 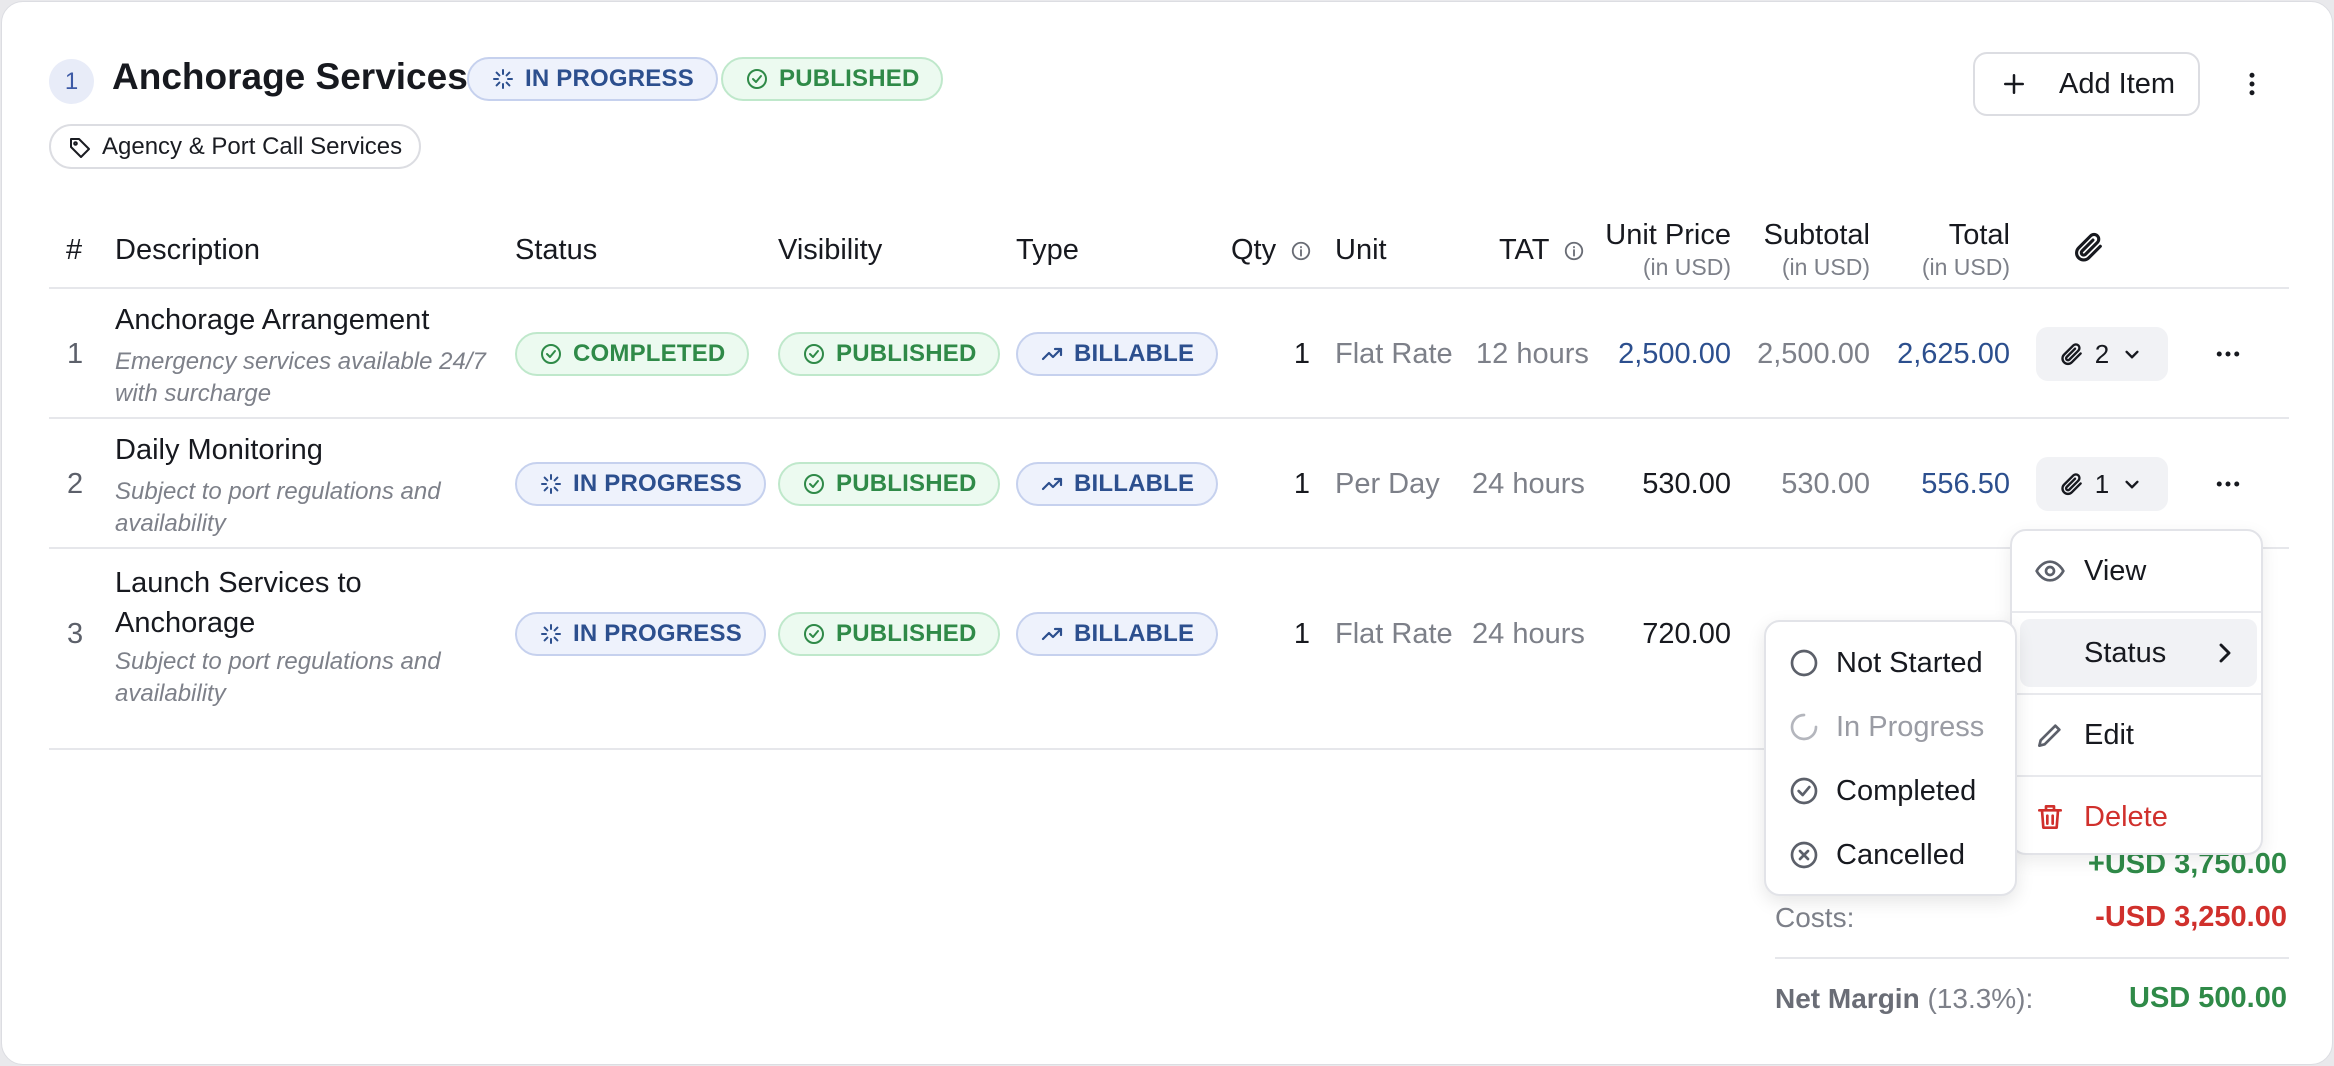 What do you see at coordinates (2136, 817) in the screenshot?
I see `menu-item-delete: Delete` at bounding box center [2136, 817].